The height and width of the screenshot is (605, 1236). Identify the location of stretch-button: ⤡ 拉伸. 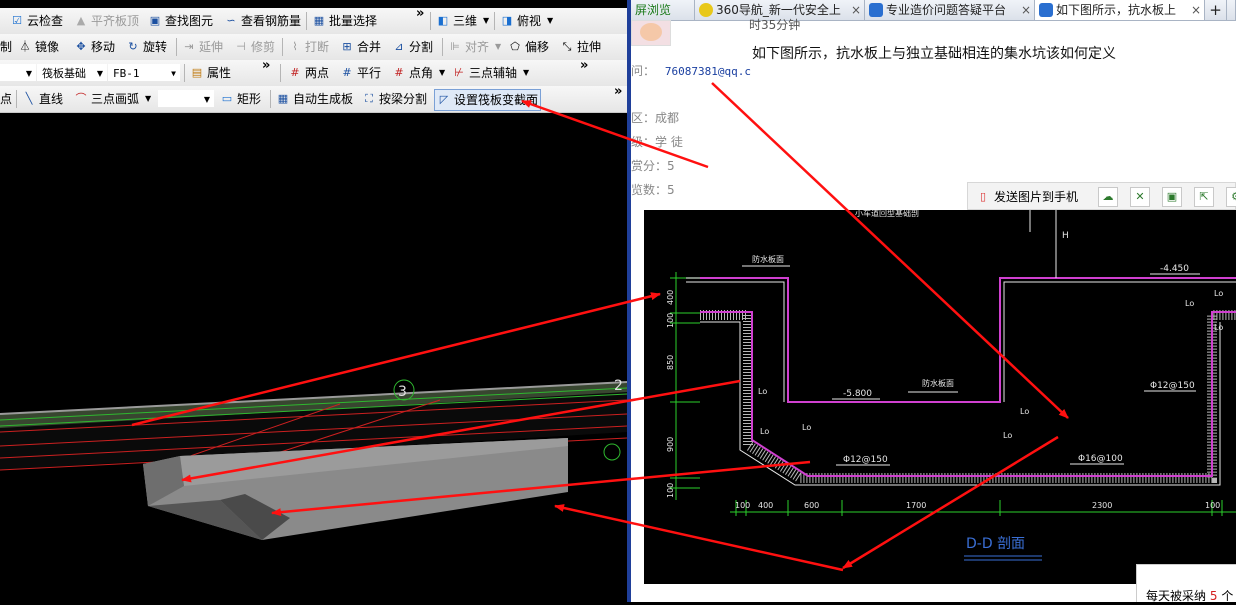
(580, 47).